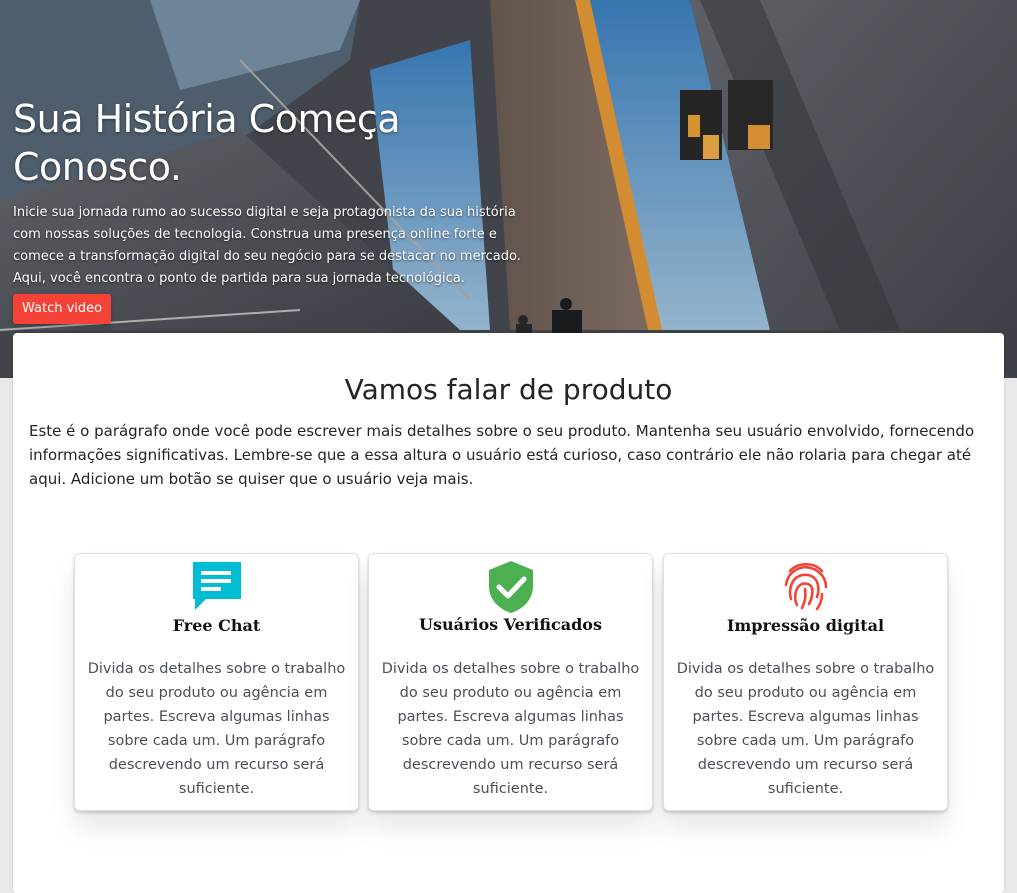 The image size is (1017, 893). I want to click on hero-title: Sua História Começa Conosco., so click(207, 143).